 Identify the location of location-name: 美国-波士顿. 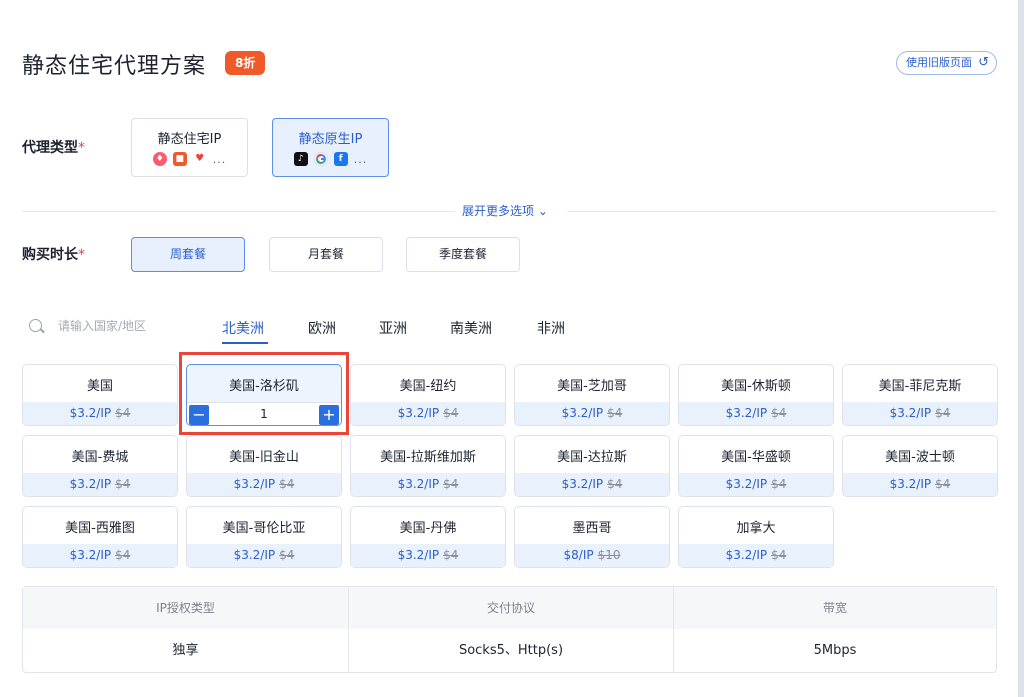
(920, 457).